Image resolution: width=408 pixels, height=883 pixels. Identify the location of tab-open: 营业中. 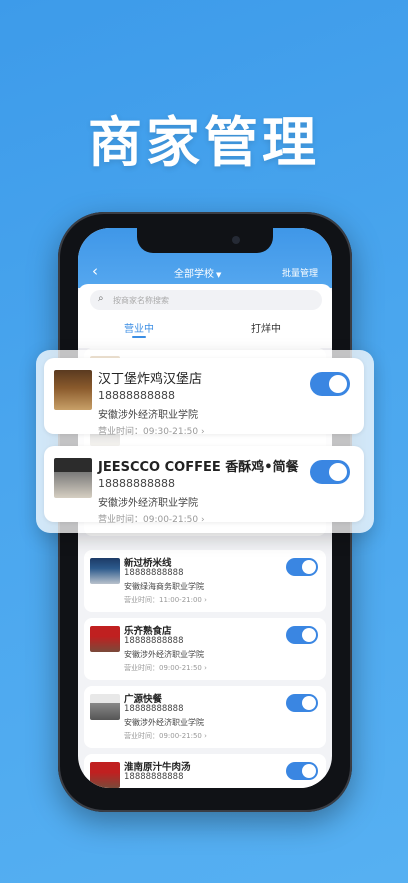
(139, 327).